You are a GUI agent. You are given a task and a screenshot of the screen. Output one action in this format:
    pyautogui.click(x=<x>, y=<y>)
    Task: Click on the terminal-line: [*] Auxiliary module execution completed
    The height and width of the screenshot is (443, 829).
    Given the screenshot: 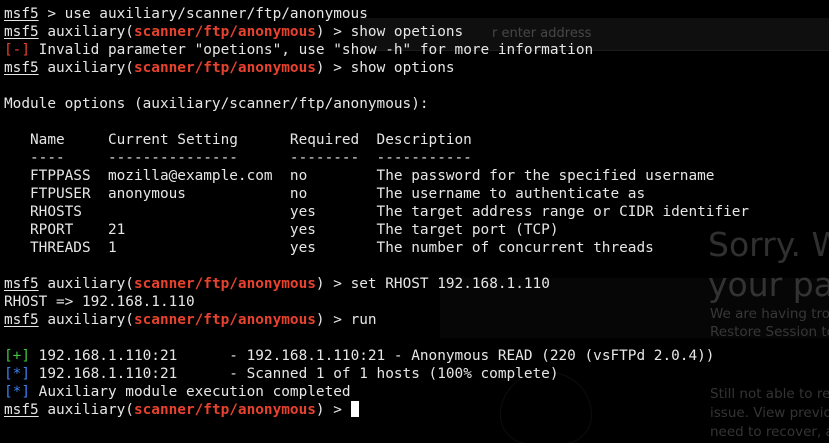 What is the action you would take?
    pyautogui.click(x=416, y=392)
    